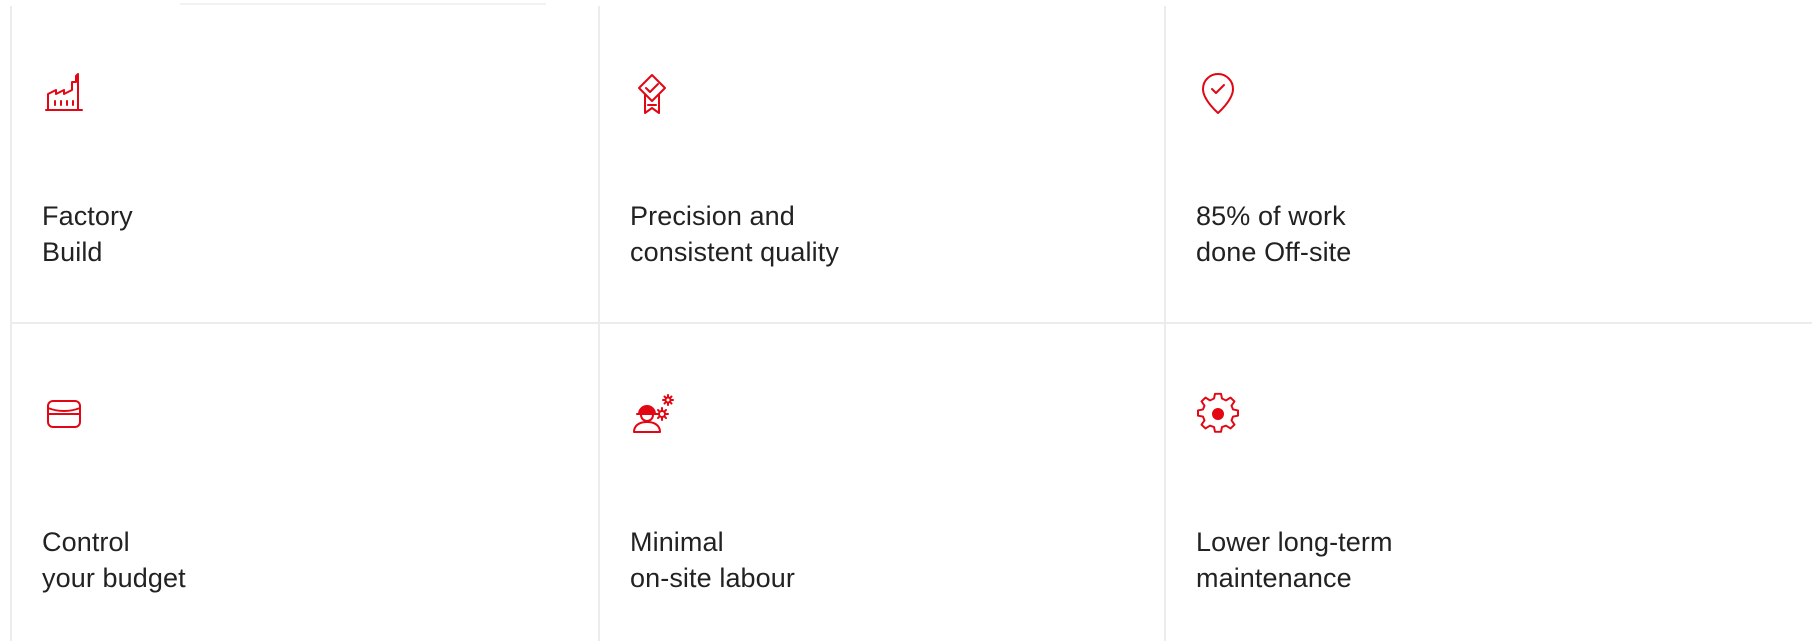 This screenshot has height=641, width=1812. What do you see at coordinates (652, 94) in the screenshot?
I see `quality-badge-icon` at bounding box center [652, 94].